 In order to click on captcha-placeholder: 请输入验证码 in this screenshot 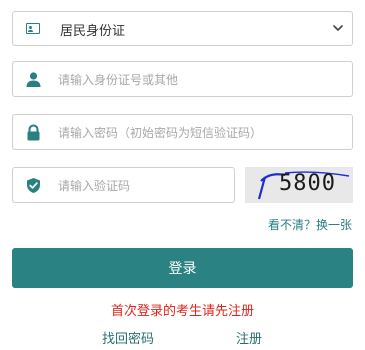, I will do `click(94, 186)`.